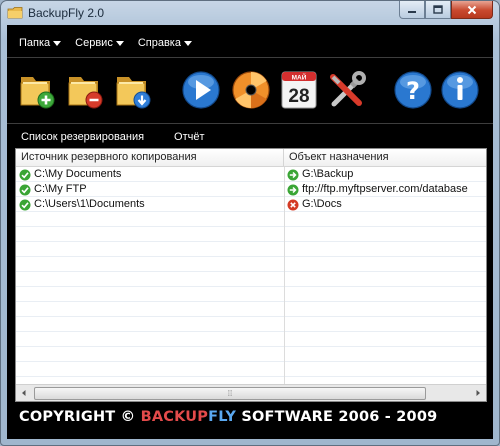 The height and width of the screenshot is (446, 500). I want to click on menu-help-label: Справка, so click(159, 43).